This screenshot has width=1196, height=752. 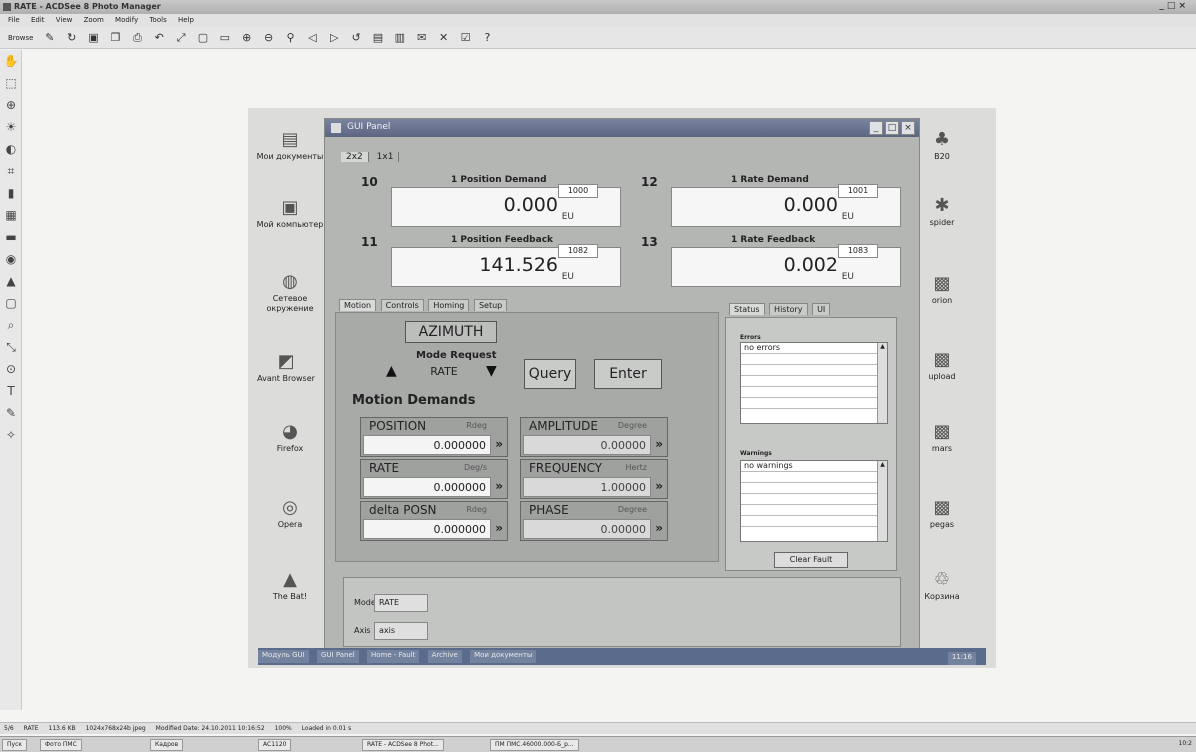 I want to click on brightness-icon: ☀, so click(x=11, y=127).